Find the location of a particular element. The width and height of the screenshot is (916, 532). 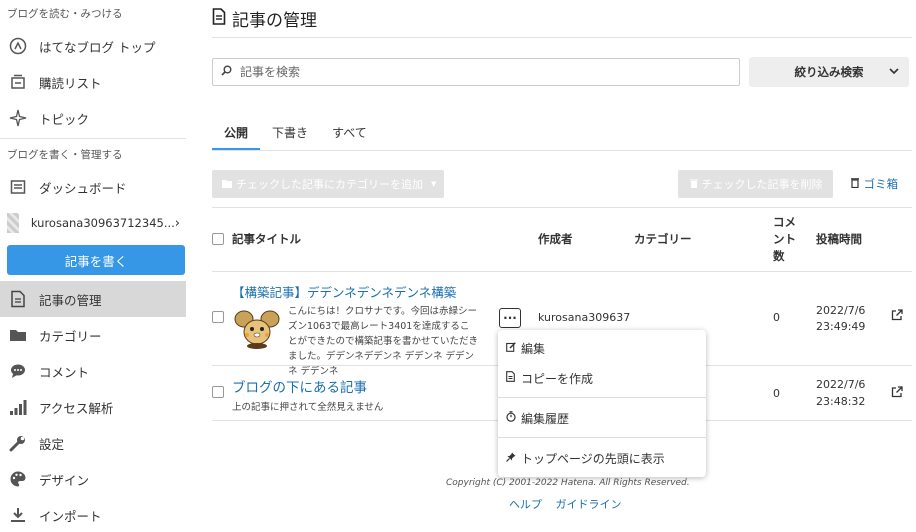

sidebar-item-label: 設定 is located at coordinates (52, 444).